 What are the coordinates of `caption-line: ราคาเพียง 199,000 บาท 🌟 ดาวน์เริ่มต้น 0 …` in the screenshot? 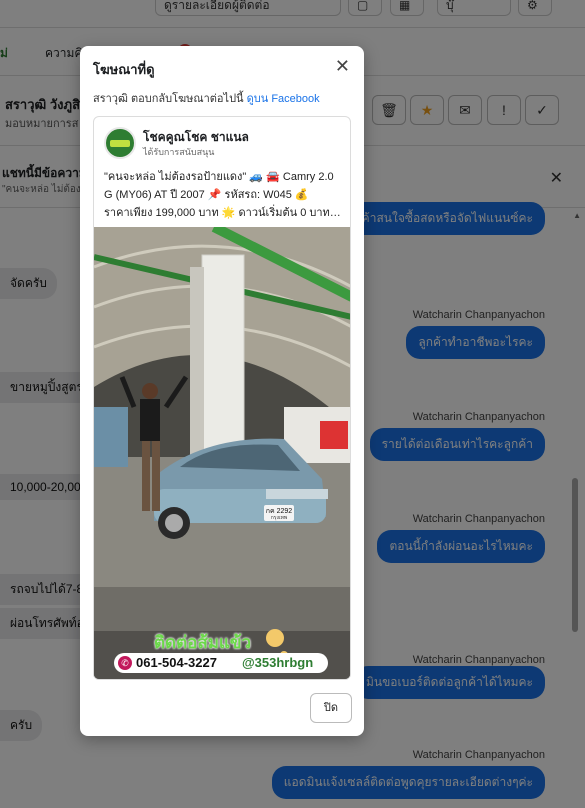 It's located at (222, 213).